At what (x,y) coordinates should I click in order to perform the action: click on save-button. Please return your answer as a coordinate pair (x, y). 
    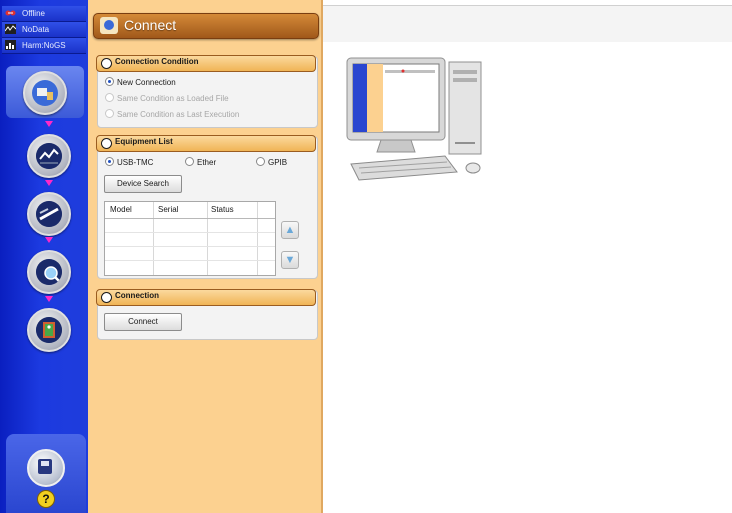
    Looking at the image, I should click on (46, 468).